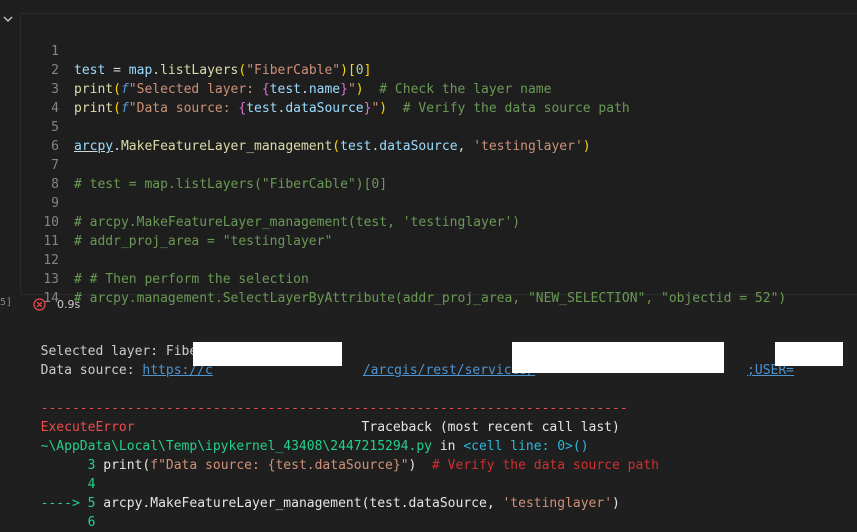  Describe the element at coordinates (293, 70) in the screenshot. I see `token: "FiberCable"` at that location.